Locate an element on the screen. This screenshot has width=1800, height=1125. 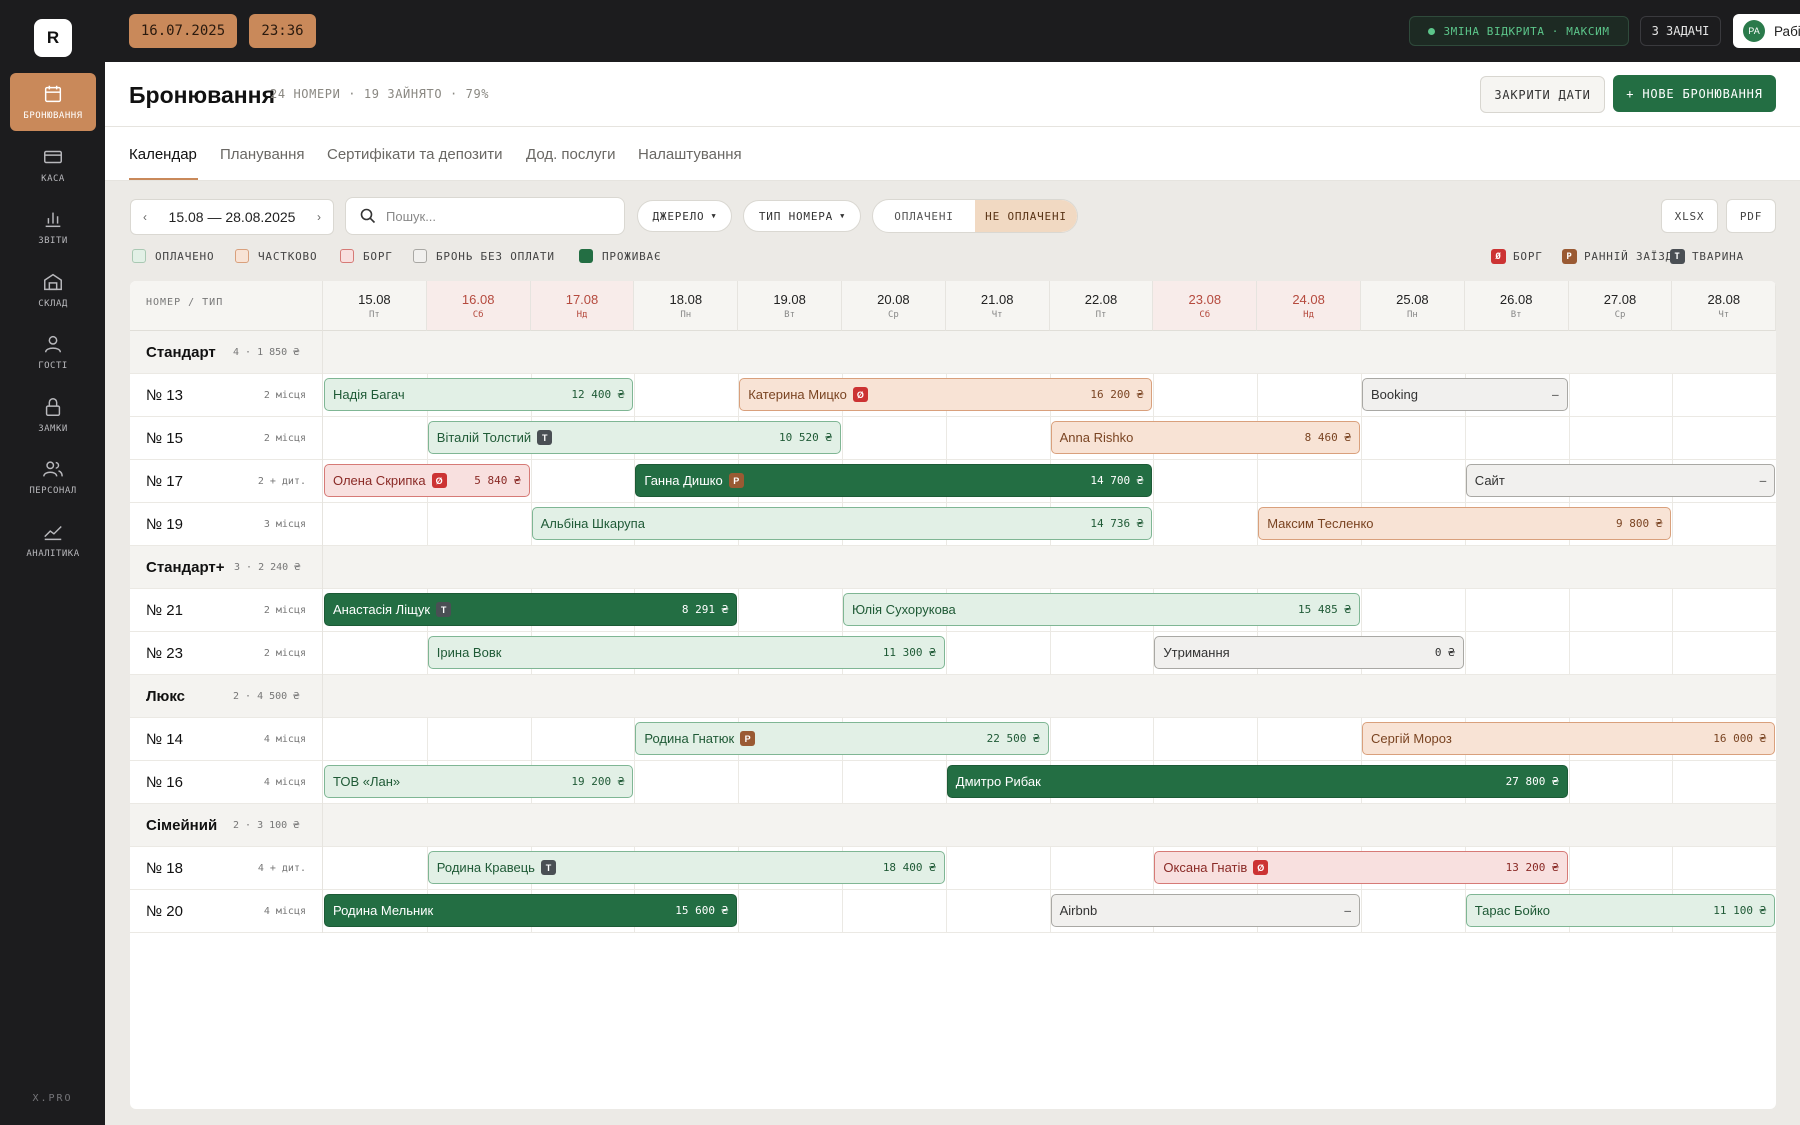
booking-guest: Ганна Дишко Р is located at coordinates (694, 480).